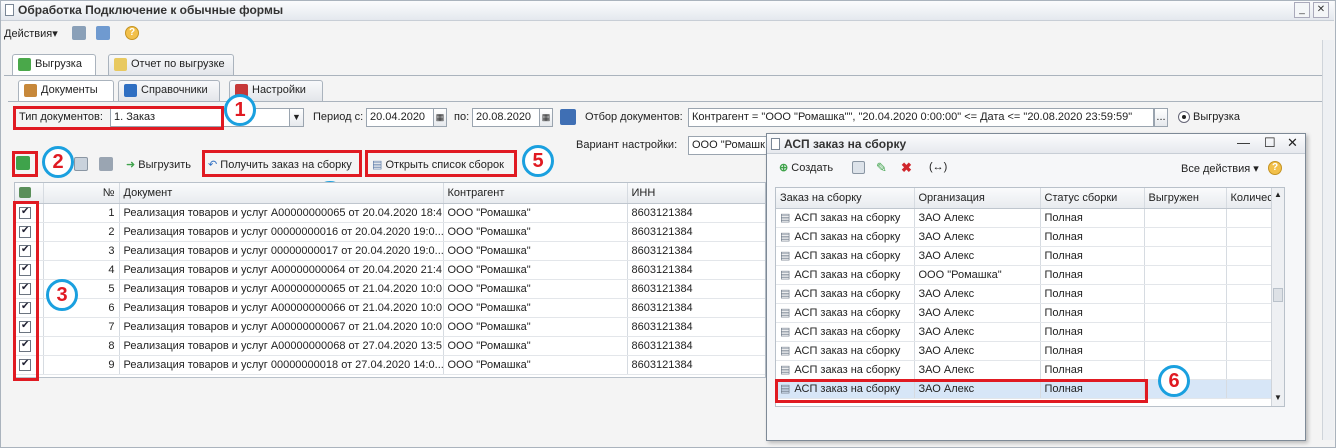  Describe the element at coordinates (784, 168) in the screenshot. I see `plus-icon: ⊕` at that location.